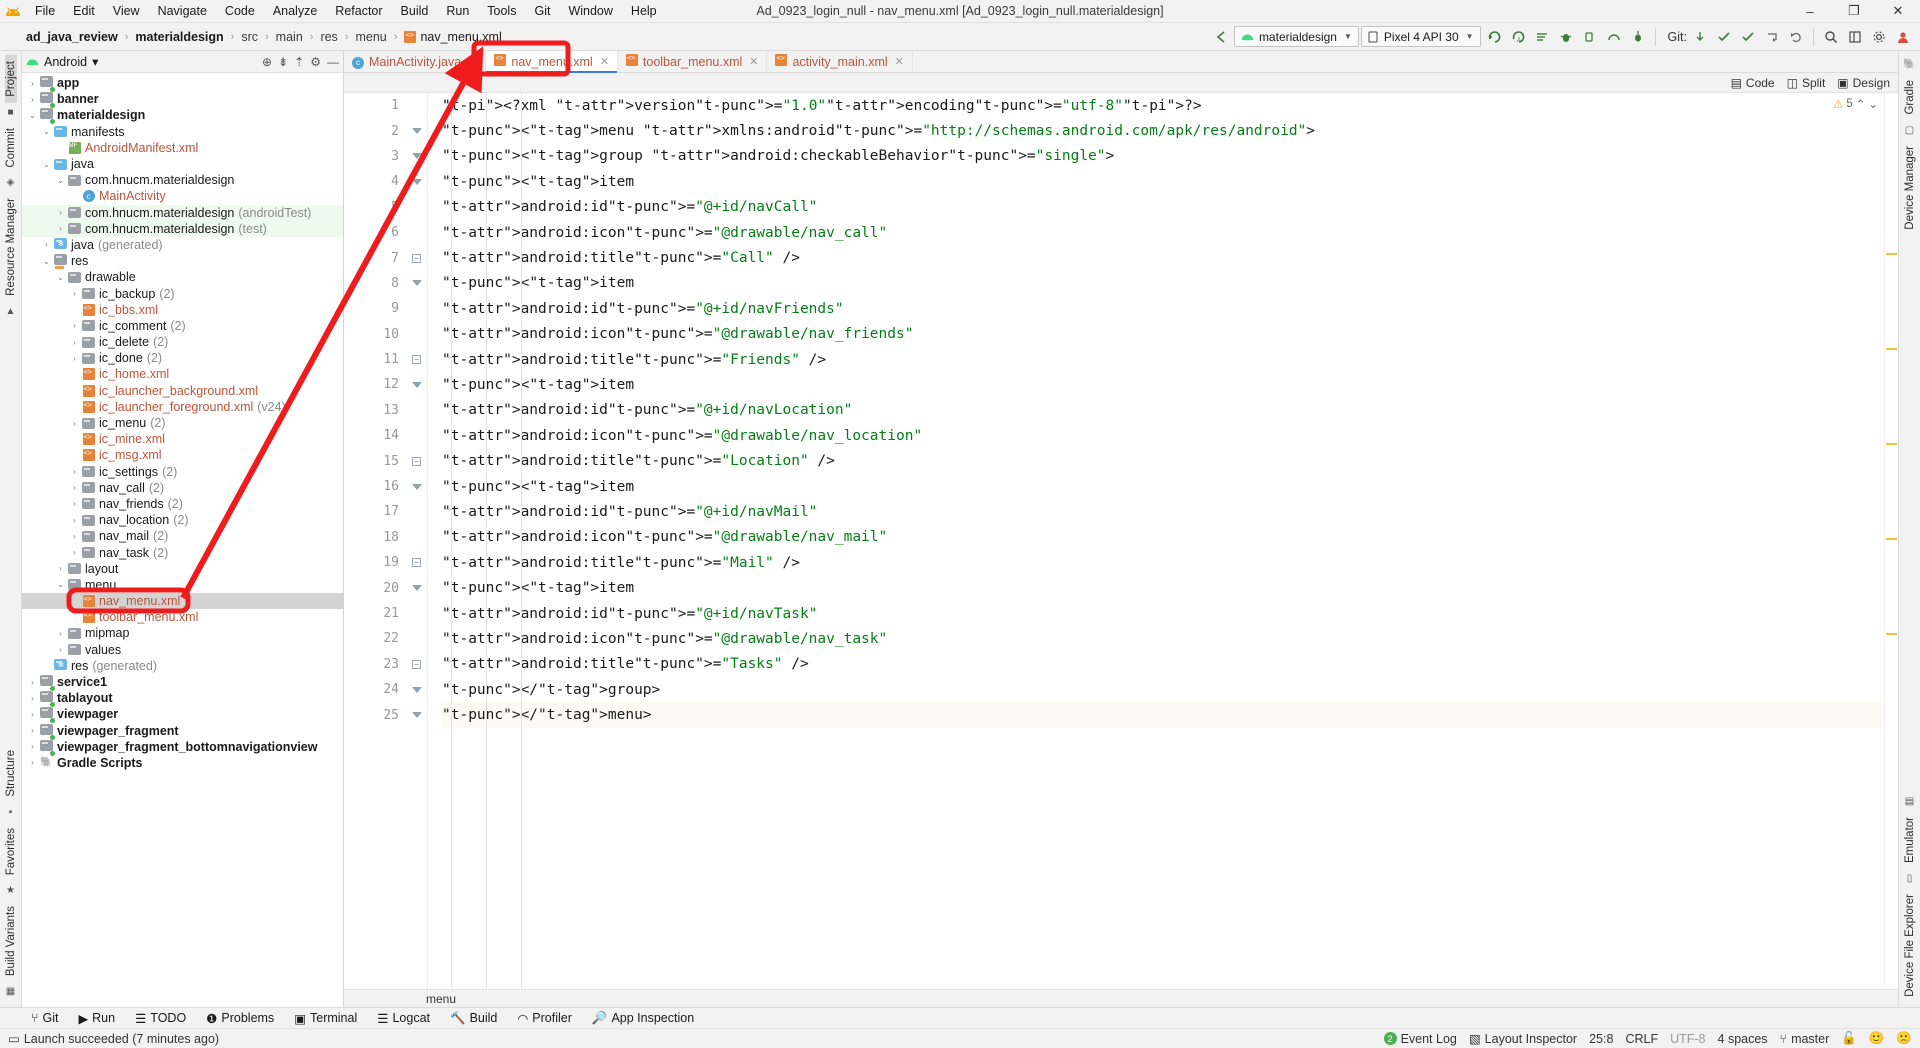  What do you see at coordinates (544, 1018) in the screenshot?
I see `tool-window-profiler: ◠ Profiler` at bounding box center [544, 1018].